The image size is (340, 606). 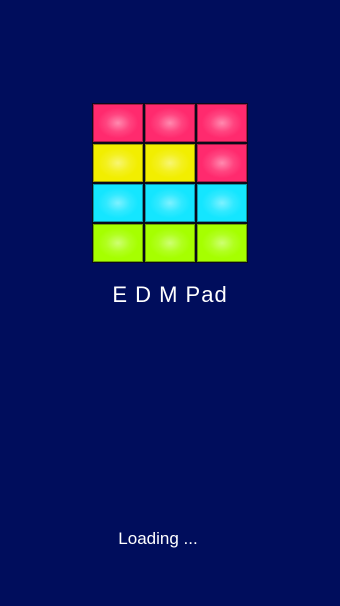 What do you see at coordinates (170, 183) in the screenshot?
I see `pad-grid-logo-icon` at bounding box center [170, 183].